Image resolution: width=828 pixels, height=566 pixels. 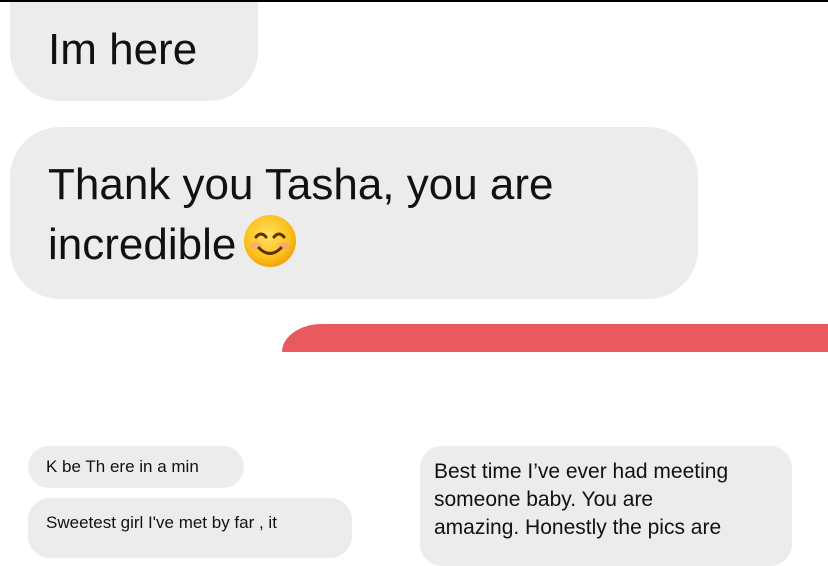 What do you see at coordinates (270, 241) in the screenshot?
I see `smiling-face-emoji-icon` at bounding box center [270, 241].